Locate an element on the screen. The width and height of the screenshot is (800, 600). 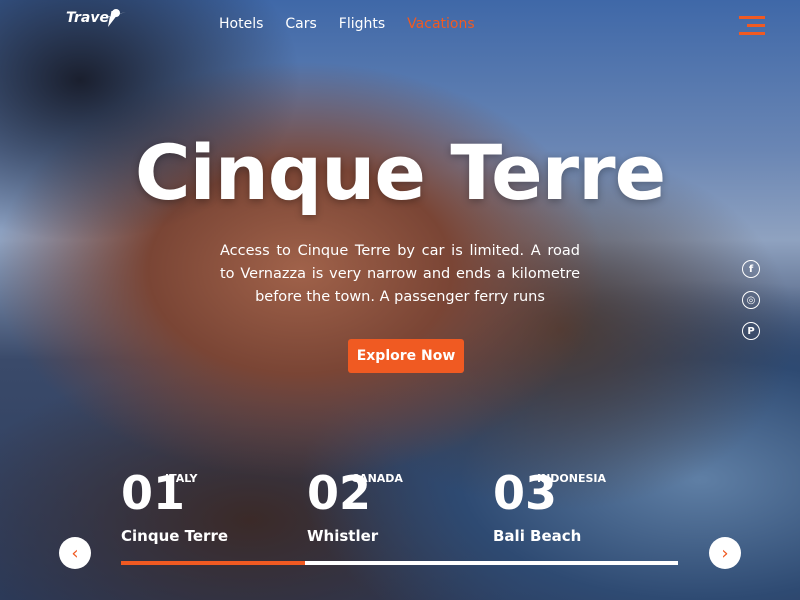
slider-progress-fill is located at coordinates (213, 563).